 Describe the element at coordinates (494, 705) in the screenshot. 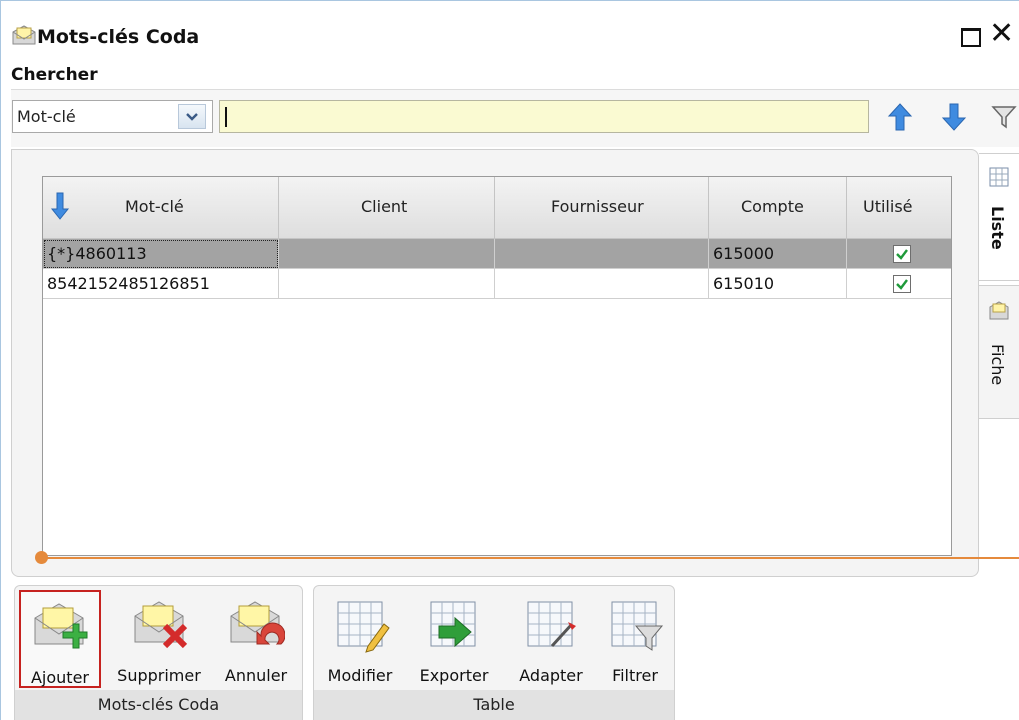

I see `ribbon-group-label: Table` at that location.